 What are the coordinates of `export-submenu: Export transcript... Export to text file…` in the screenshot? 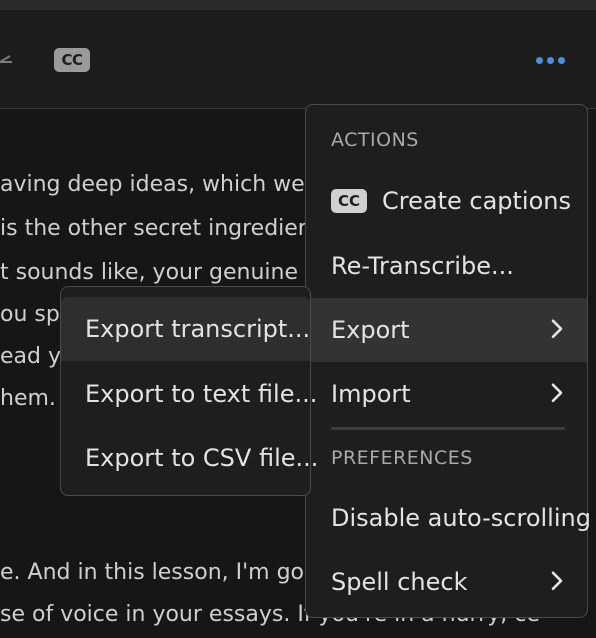 It's located at (189, 391).